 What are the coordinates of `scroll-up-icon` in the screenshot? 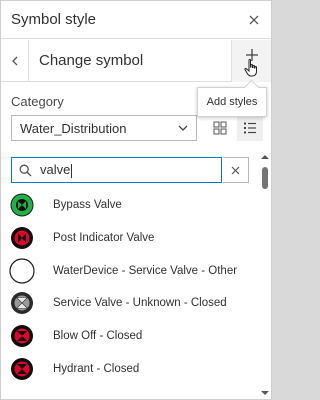 It's located at (265, 157).